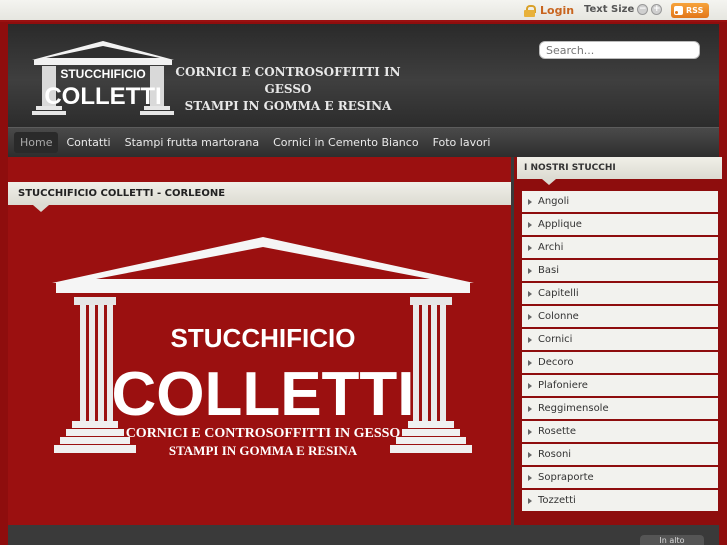 This screenshot has height=545, width=727. What do you see at coordinates (570, 168) in the screenshot?
I see `sidebar-title: I NOSTRI STUCCHI` at bounding box center [570, 168].